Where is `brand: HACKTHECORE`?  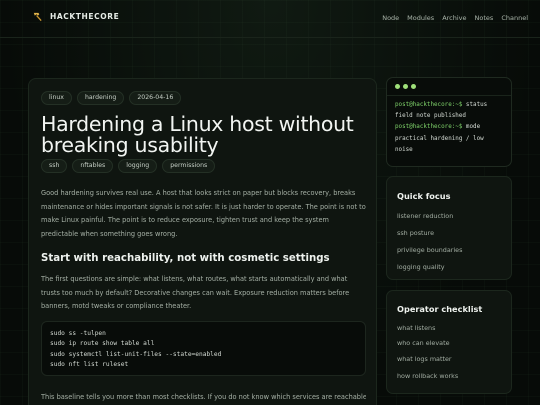
brand: HACKTHECORE is located at coordinates (75, 16).